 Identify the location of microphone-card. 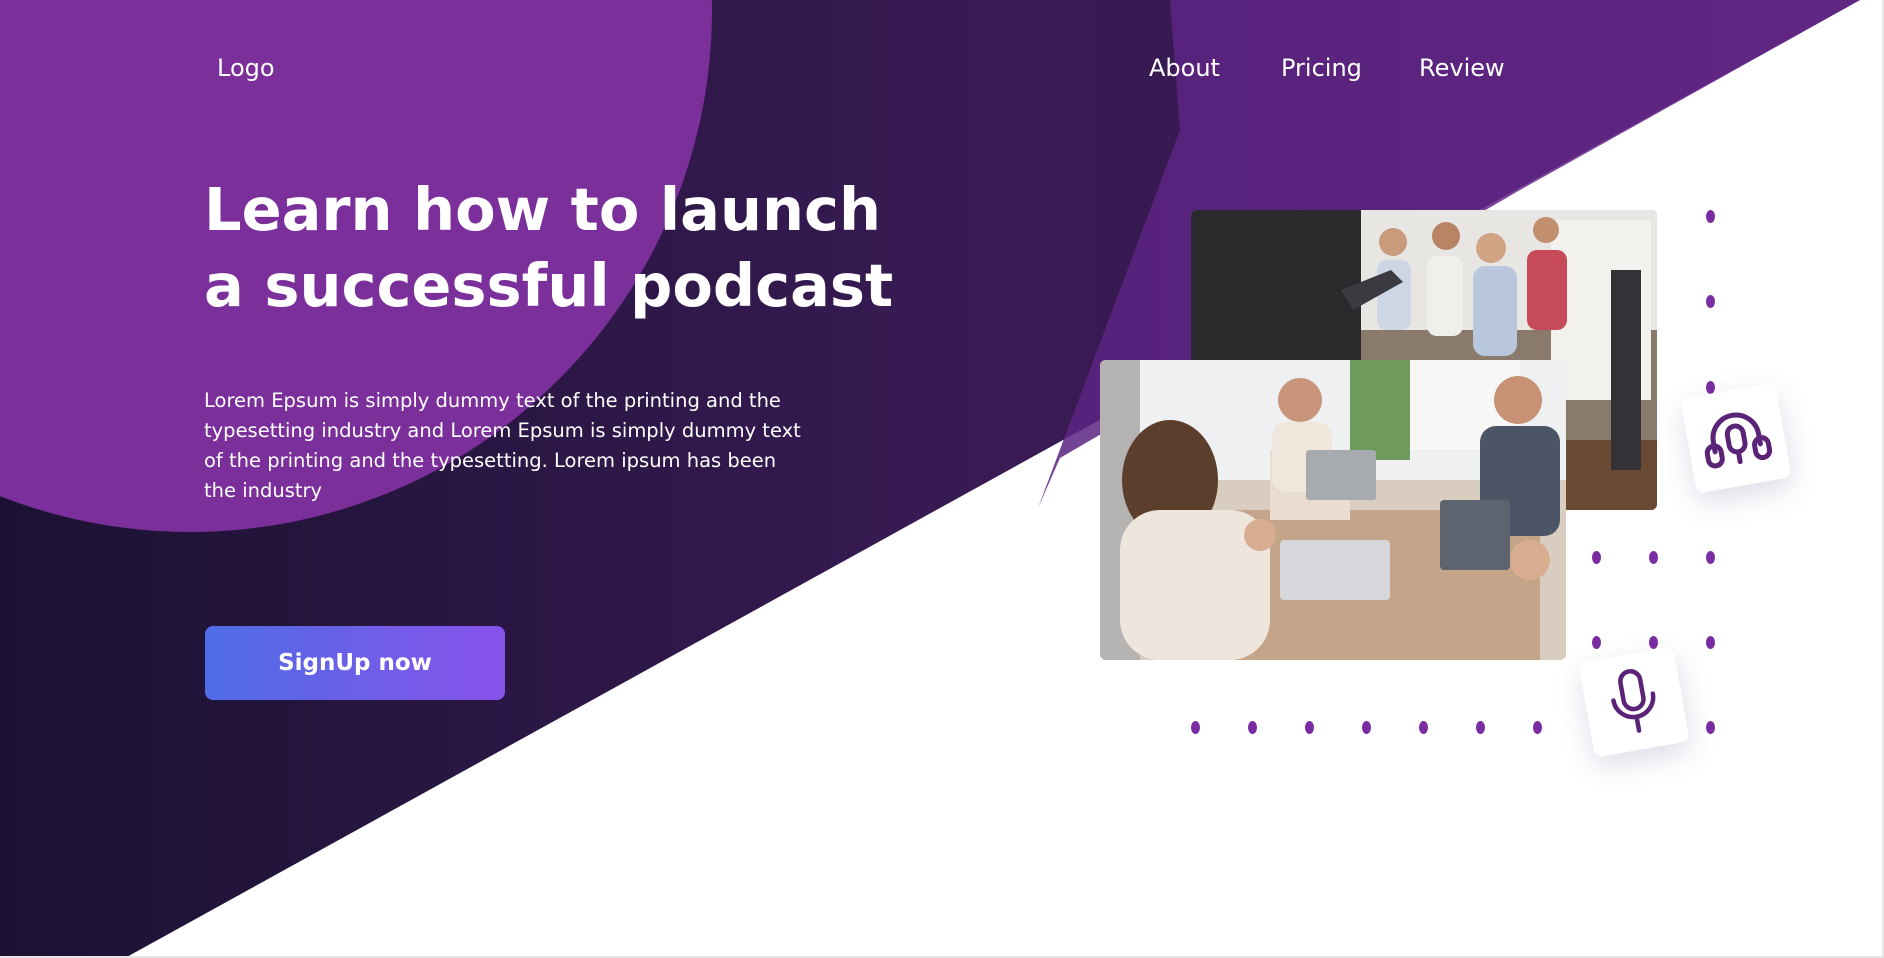
(1634, 702).